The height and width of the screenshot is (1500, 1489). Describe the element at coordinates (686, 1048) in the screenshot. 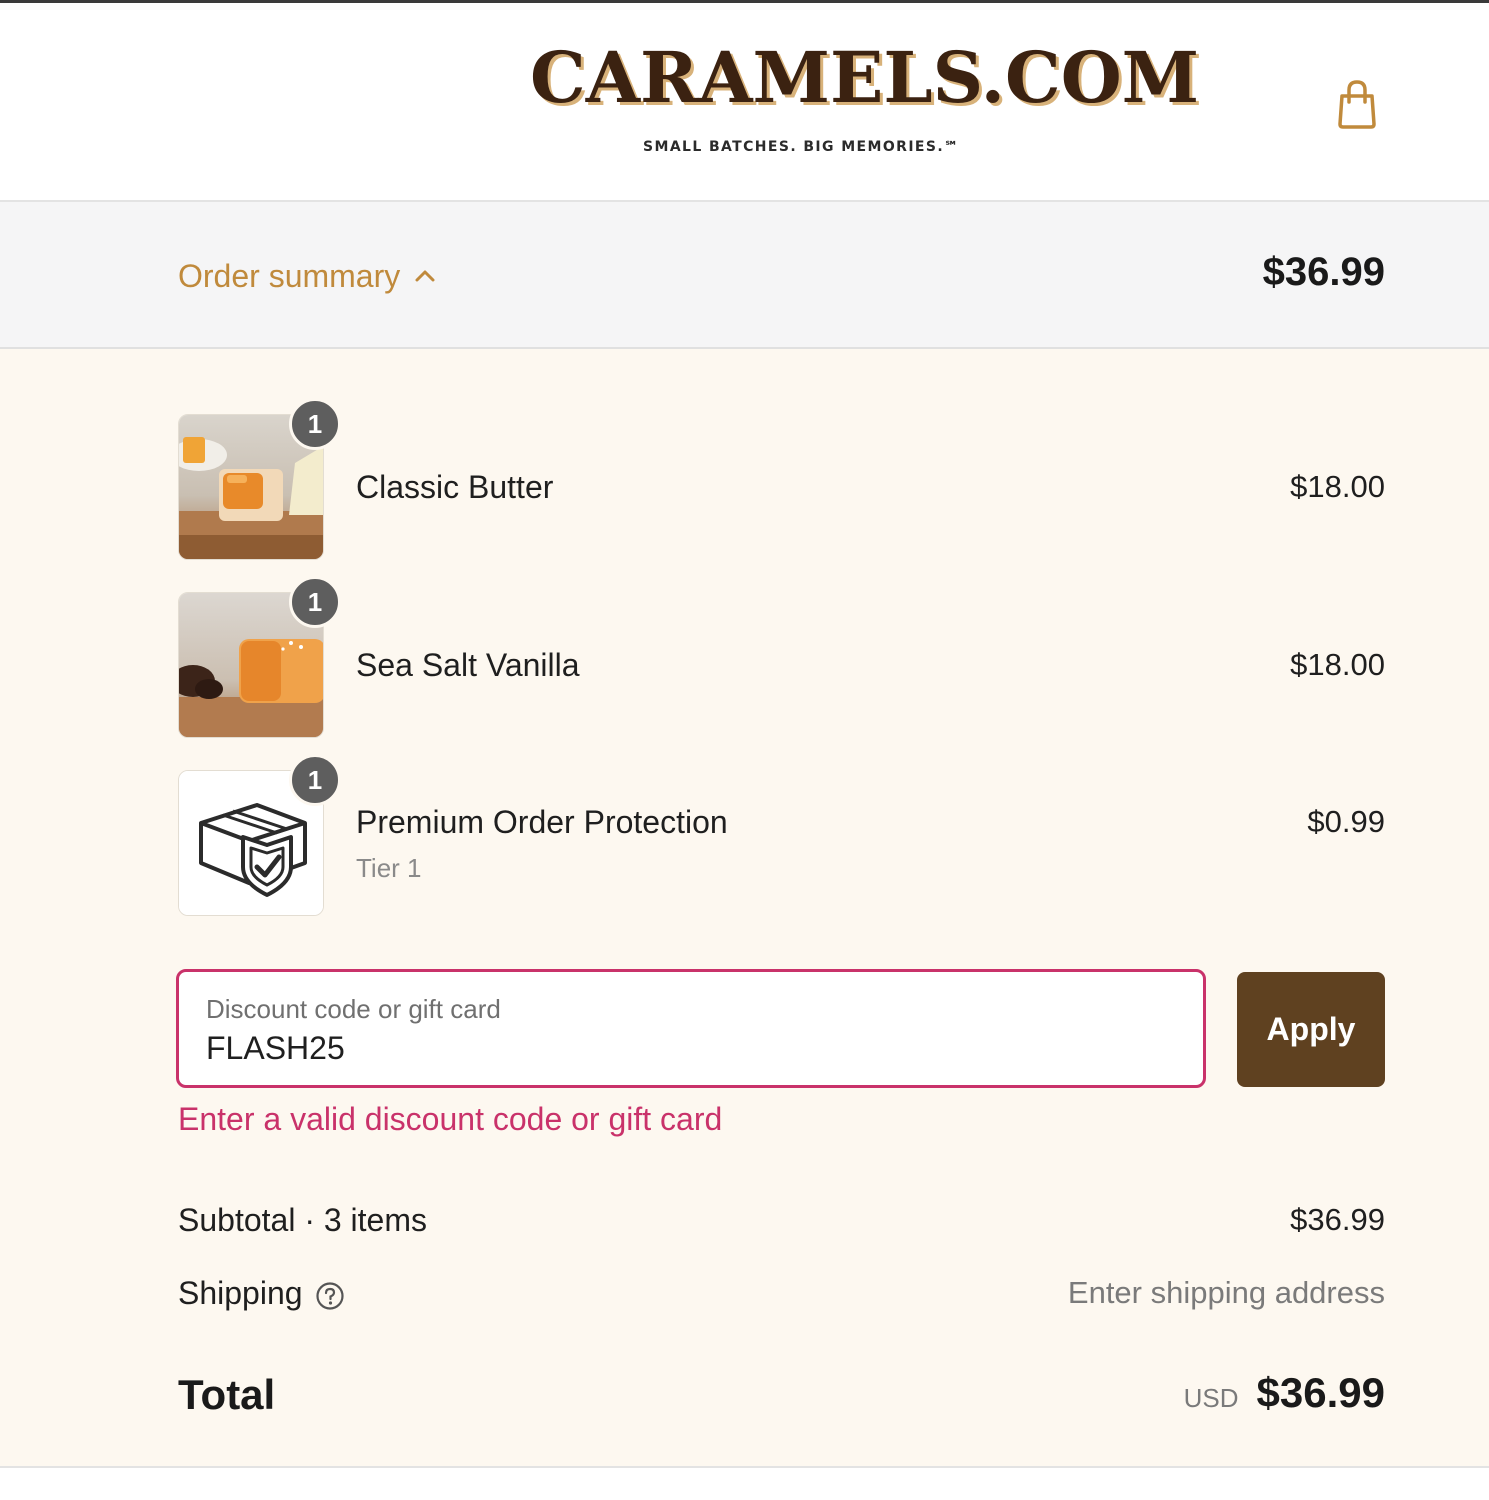

I see `discount-code-input` at that location.